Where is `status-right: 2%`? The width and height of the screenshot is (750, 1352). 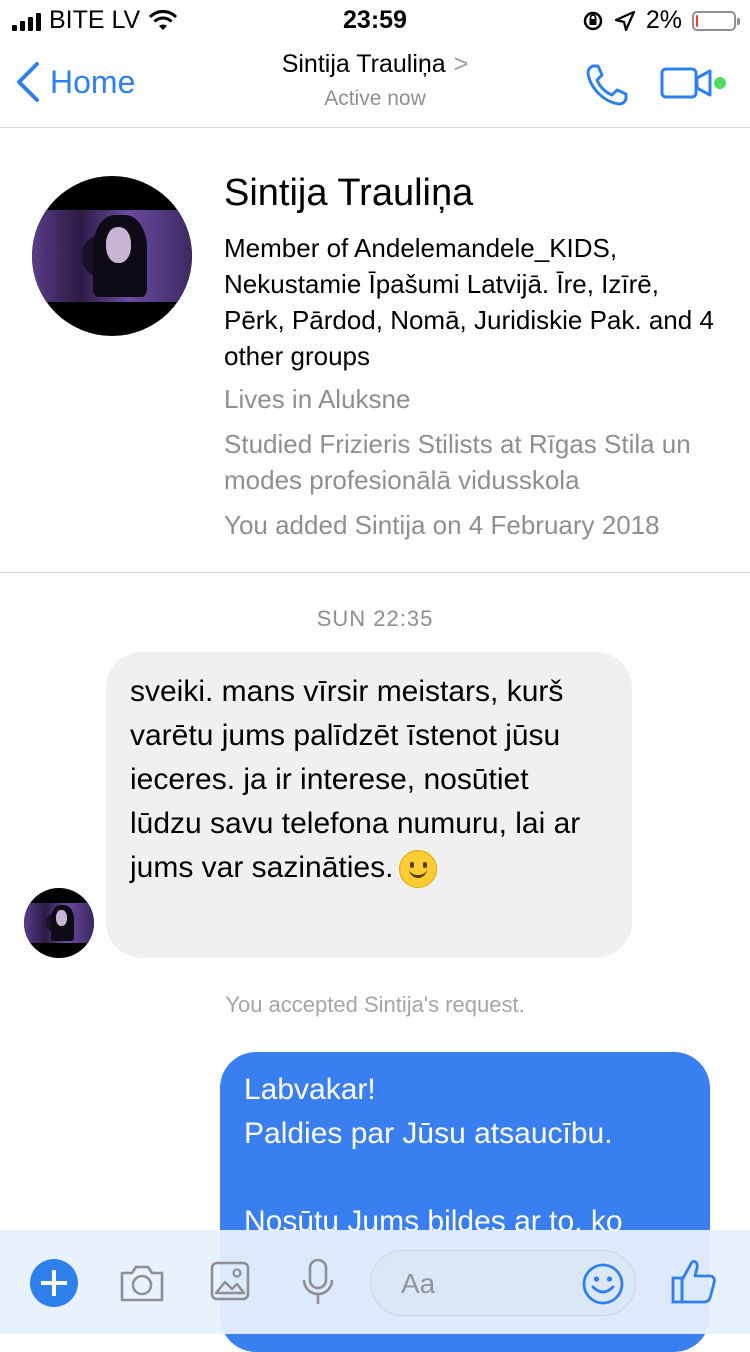
status-right: 2% is located at coordinates (661, 20).